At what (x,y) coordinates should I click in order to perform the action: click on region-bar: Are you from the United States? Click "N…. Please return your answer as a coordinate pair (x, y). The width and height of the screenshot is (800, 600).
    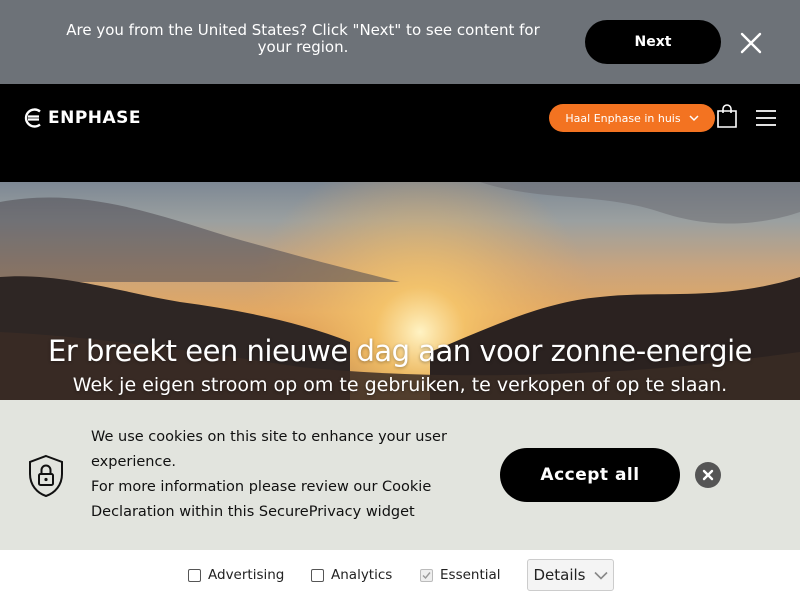
    Looking at the image, I should click on (400, 42).